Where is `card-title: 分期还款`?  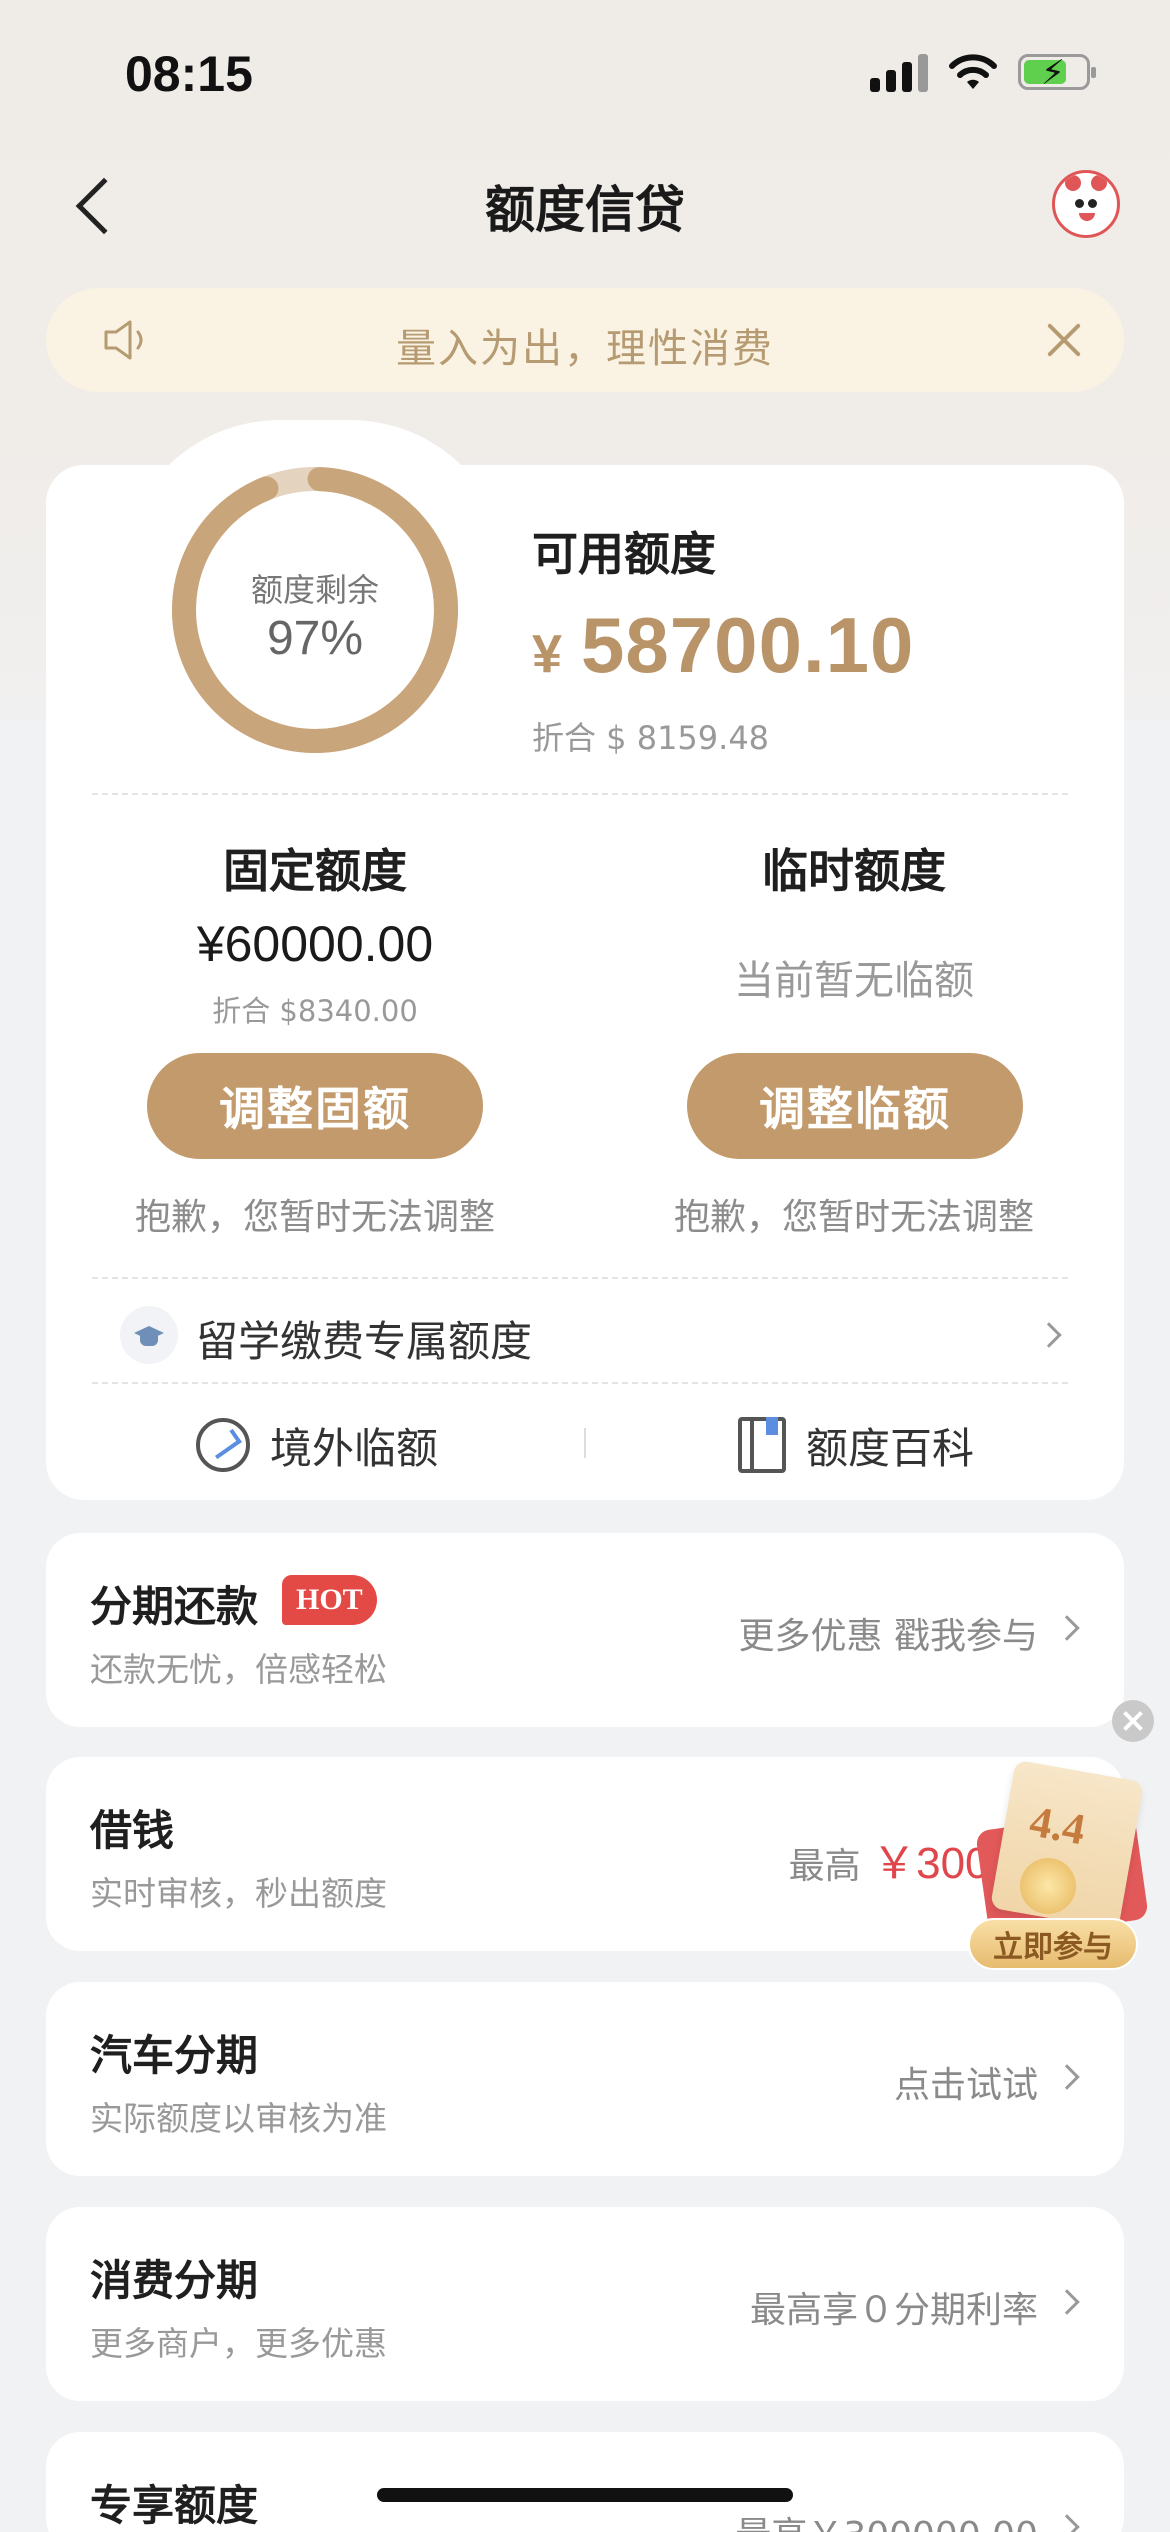
card-title: 分期还款 is located at coordinates (174, 1606).